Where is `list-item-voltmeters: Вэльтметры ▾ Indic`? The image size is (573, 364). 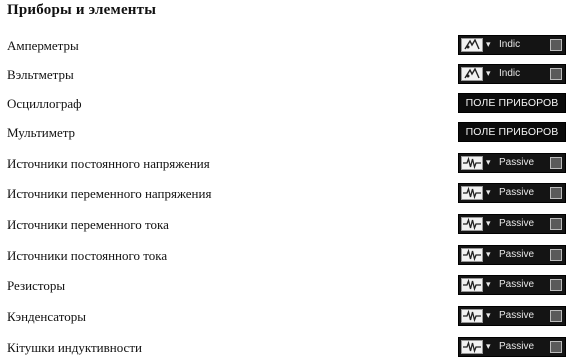 list-item-voltmeters: Вэльтметры ▾ Indic is located at coordinates (286, 75).